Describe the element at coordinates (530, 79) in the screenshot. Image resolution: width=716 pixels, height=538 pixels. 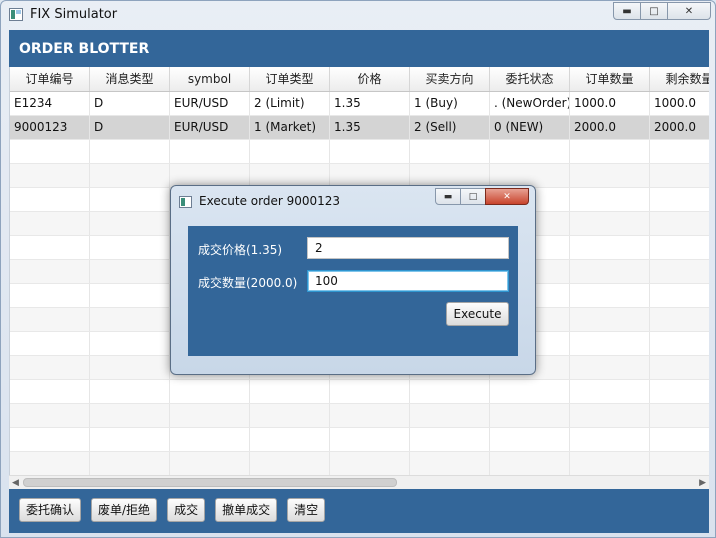
I see `column-header-status: 委托状态` at that location.